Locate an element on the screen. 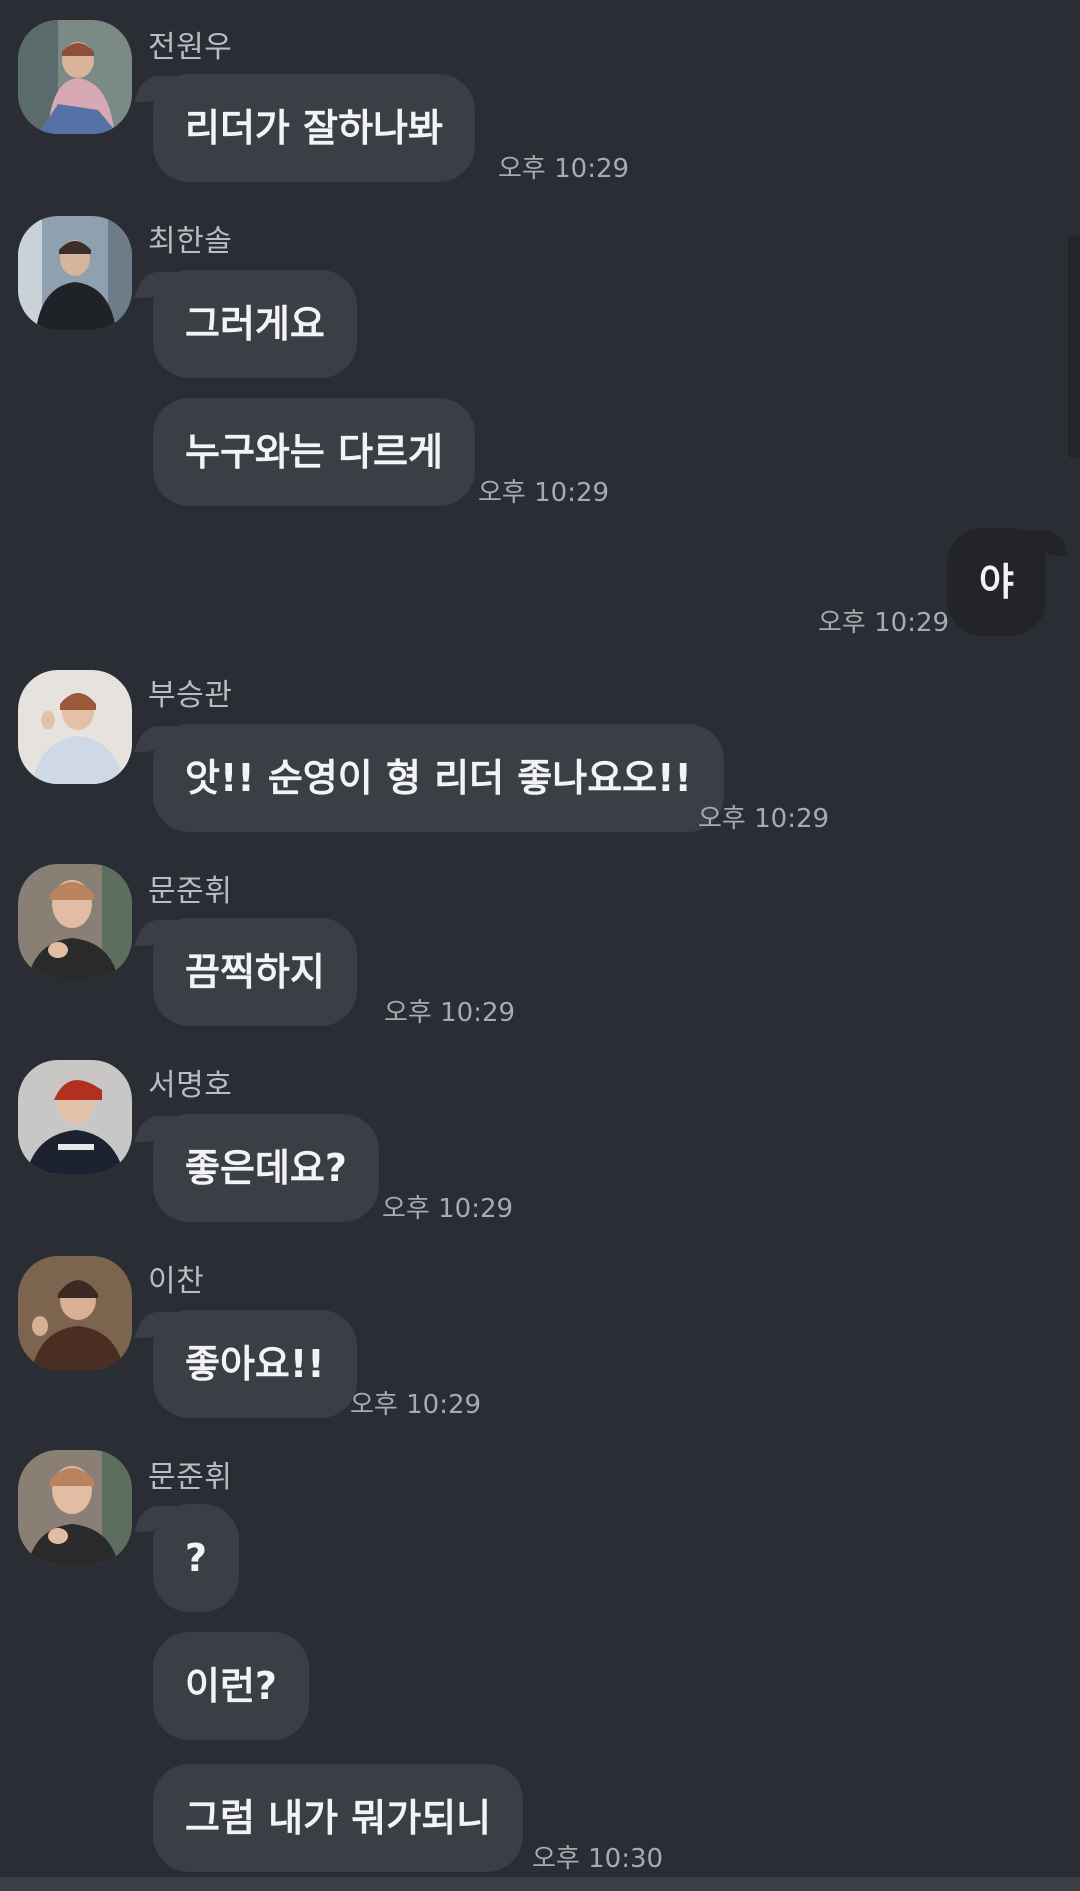 The width and height of the screenshot is (1080, 1891). sender-name: 최한솔 is located at coordinates (190, 241).